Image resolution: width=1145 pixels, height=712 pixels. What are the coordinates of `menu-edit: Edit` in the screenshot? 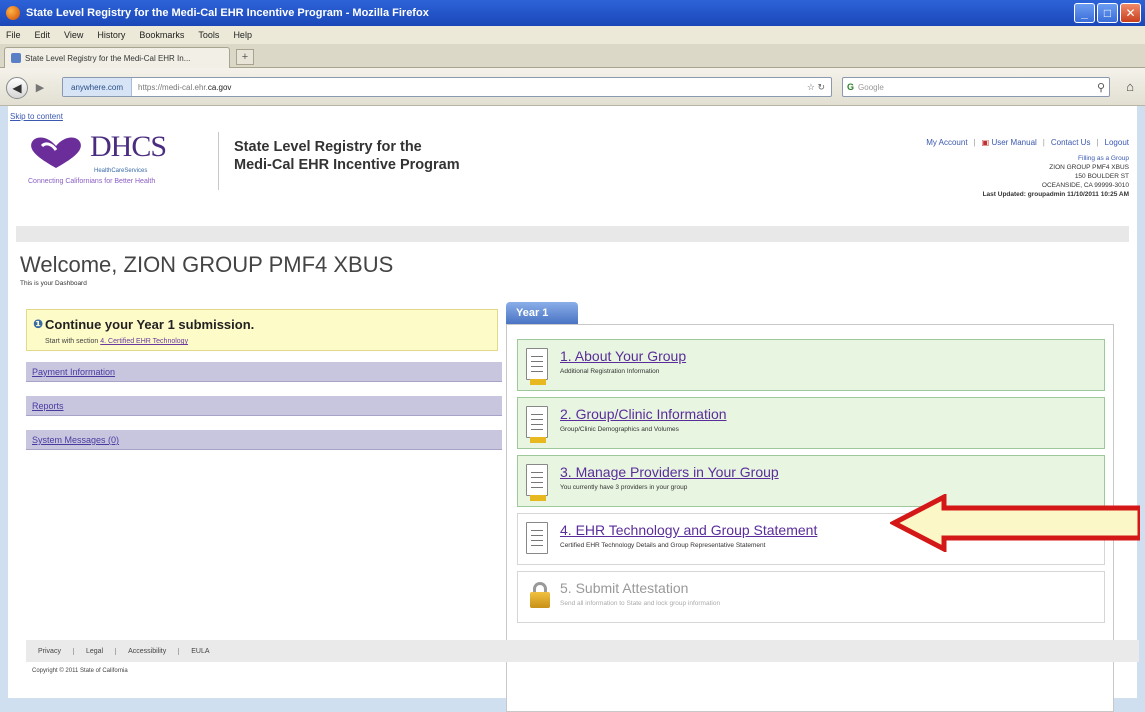 It's located at (43, 35).